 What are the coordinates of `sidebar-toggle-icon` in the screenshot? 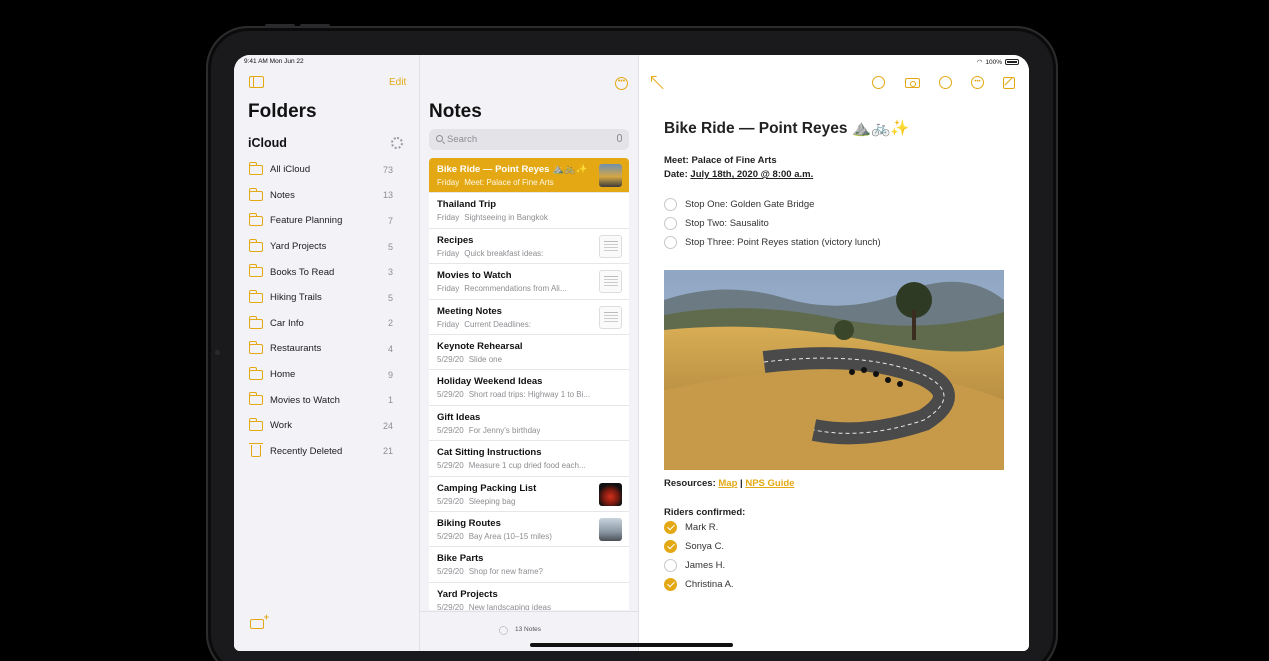 It's located at (256, 82).